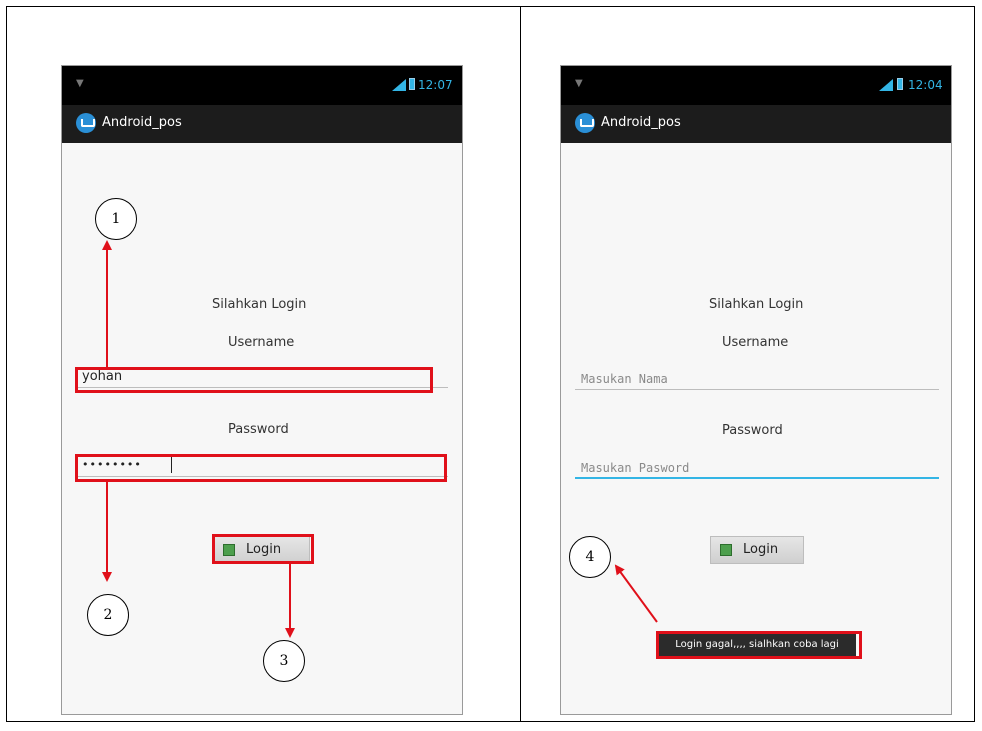 Image resolution: width=982 pixels, height=731 pixels. Describe the element at coordinates (590, 557) in the screenshot. I see `annotation-circle-4: 4` at that location.